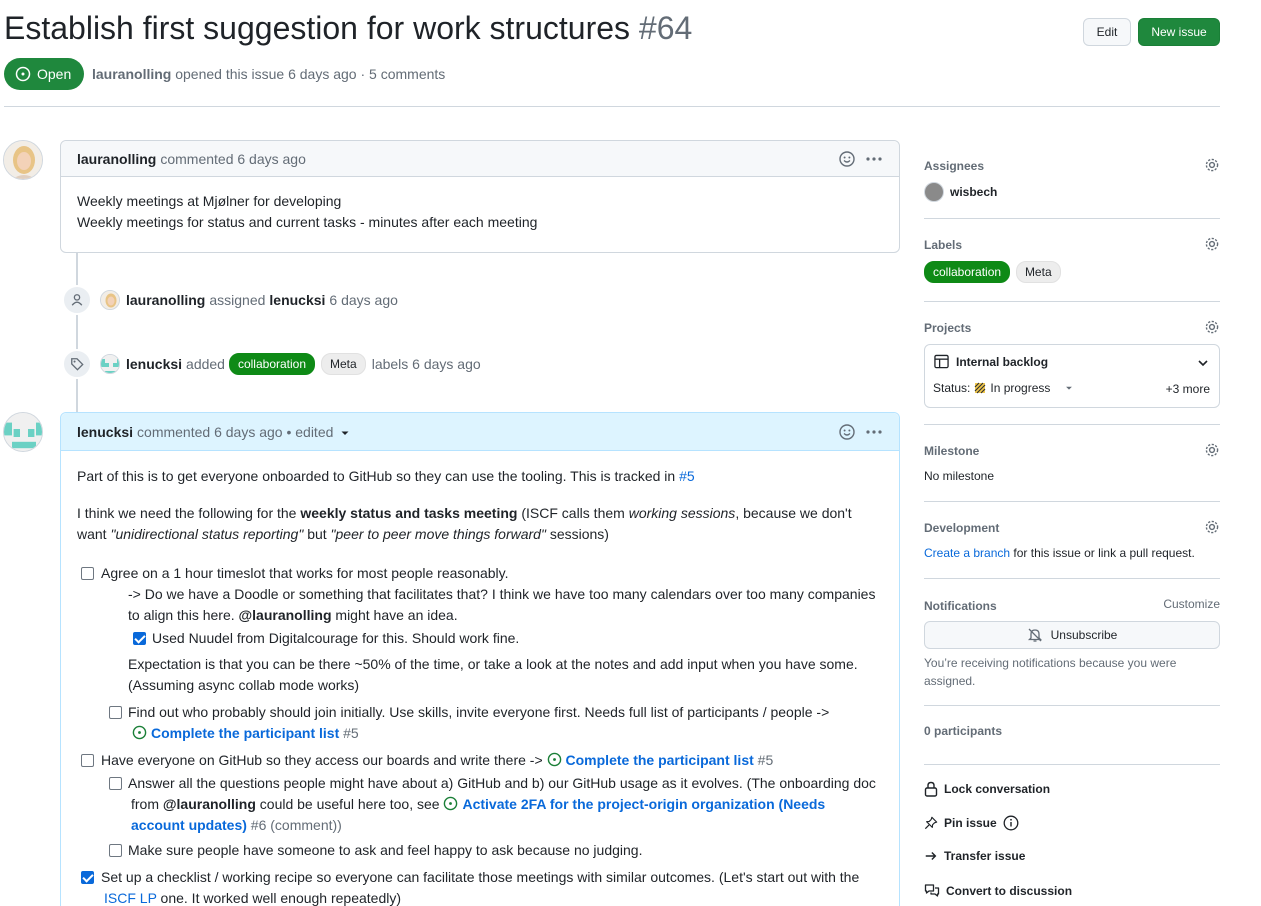 This screenshot has width=1261, height=906. Describe the element at coordinates (297, 300) in the screenshot. I see `event-target: lenucksi` at that location.